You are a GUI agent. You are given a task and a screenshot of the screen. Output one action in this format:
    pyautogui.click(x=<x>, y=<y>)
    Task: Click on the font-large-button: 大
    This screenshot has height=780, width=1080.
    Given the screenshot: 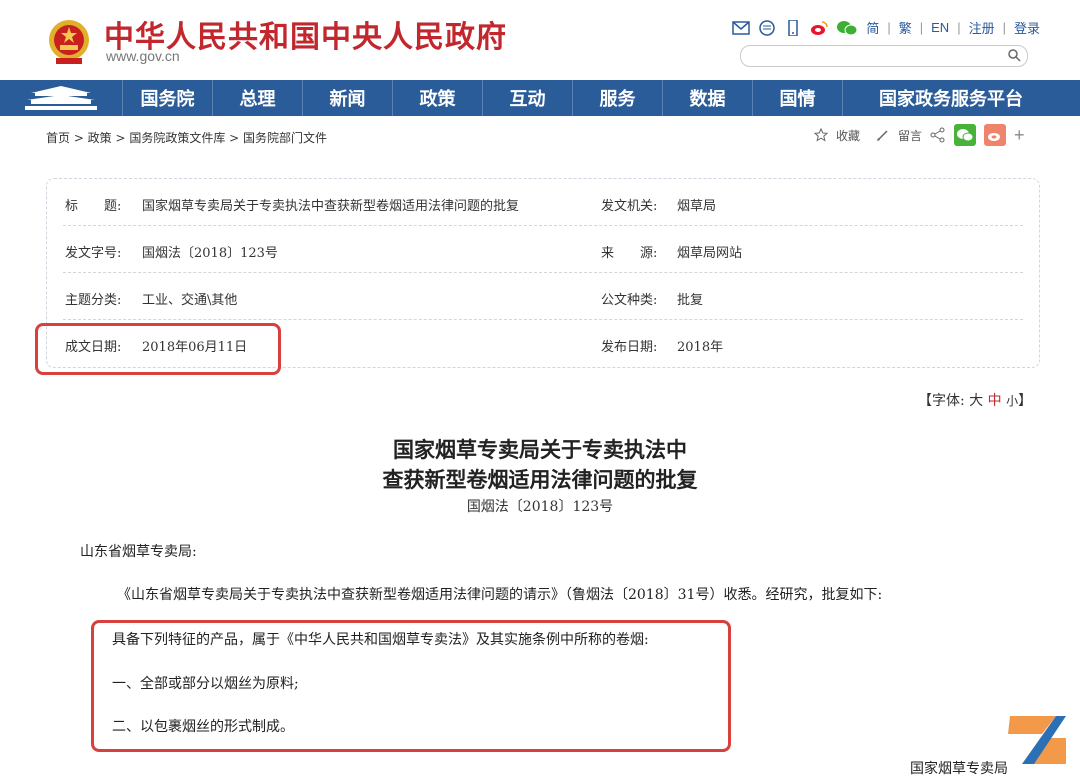 What is the action you would take?
    pyautogui.click(x=976, y=401)
    